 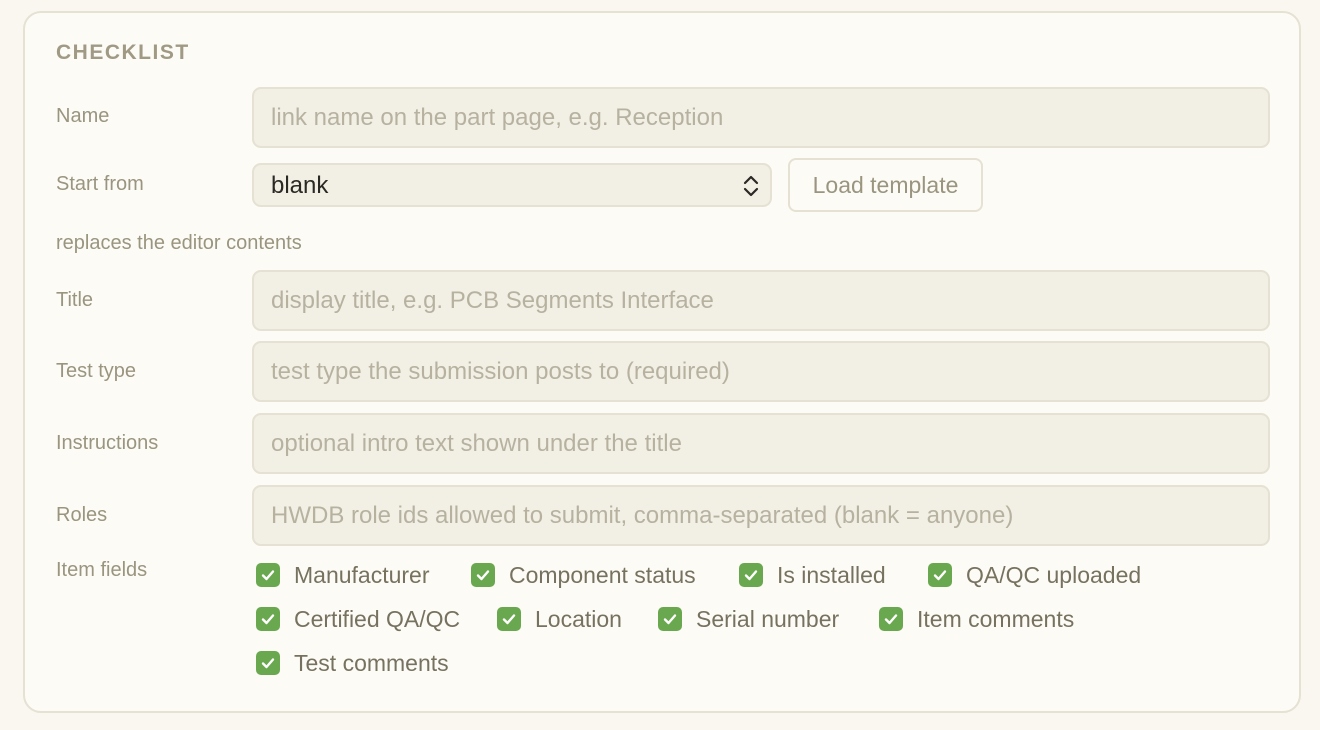 I want to click on checkbox-label: Is installed, so click(x=831, y=574).